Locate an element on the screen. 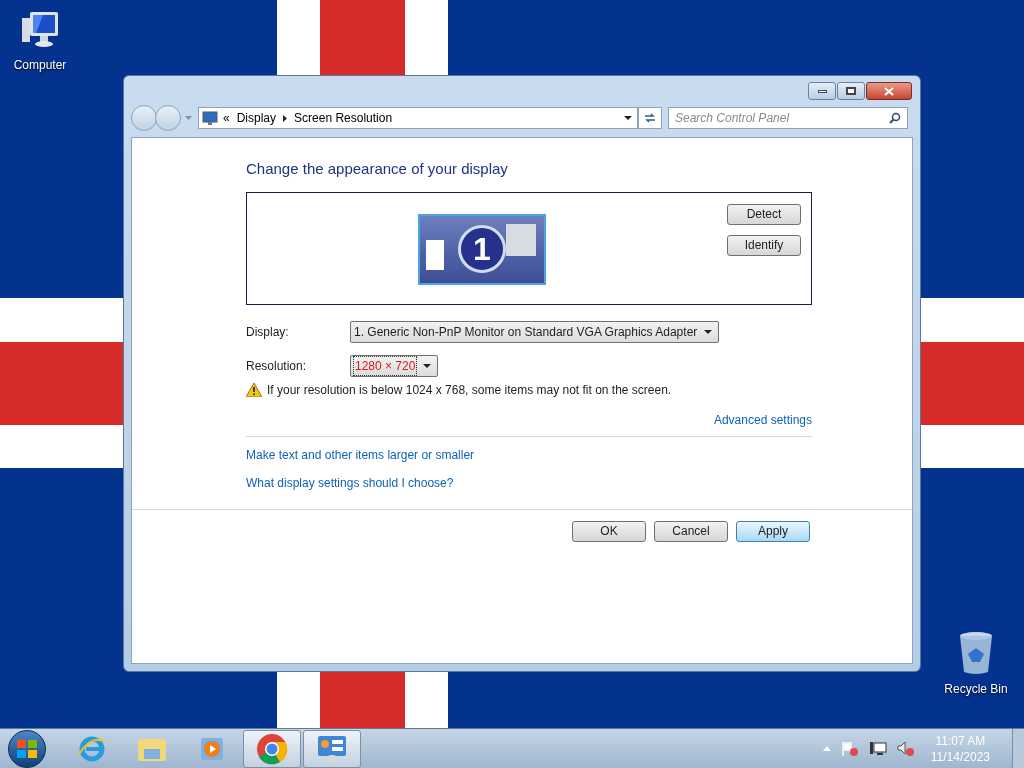 Image resolution: width=1024 pixels, height=768 pixels. refresh-button is located at coordinates (650, 118).